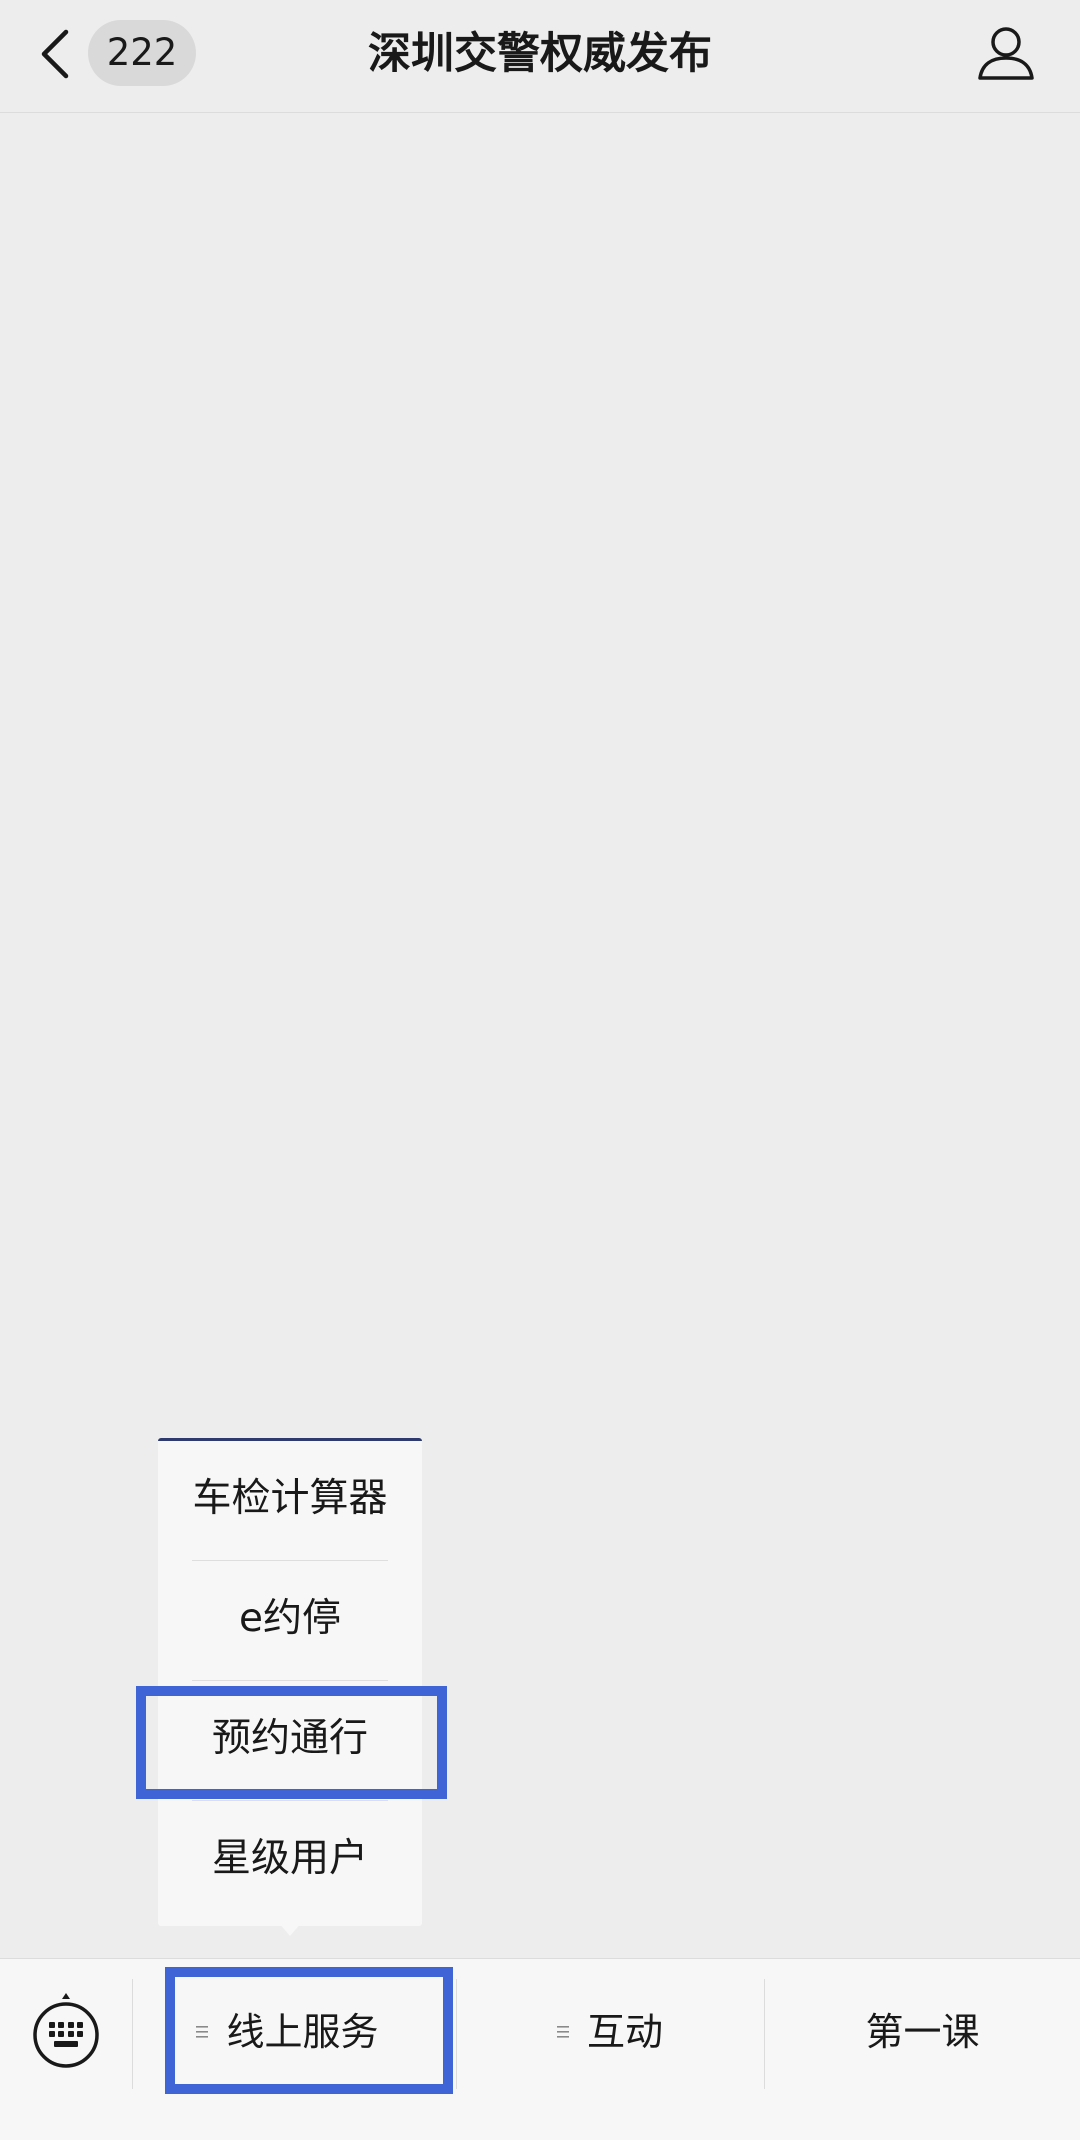 The image size is (1080, 2140). What do you see at coordinates (290, 1682) in the screenshot?
I see `submenu-popup: 车检计算器 e约停 预约通行 星级用户` at bounding box center [290, 1682].